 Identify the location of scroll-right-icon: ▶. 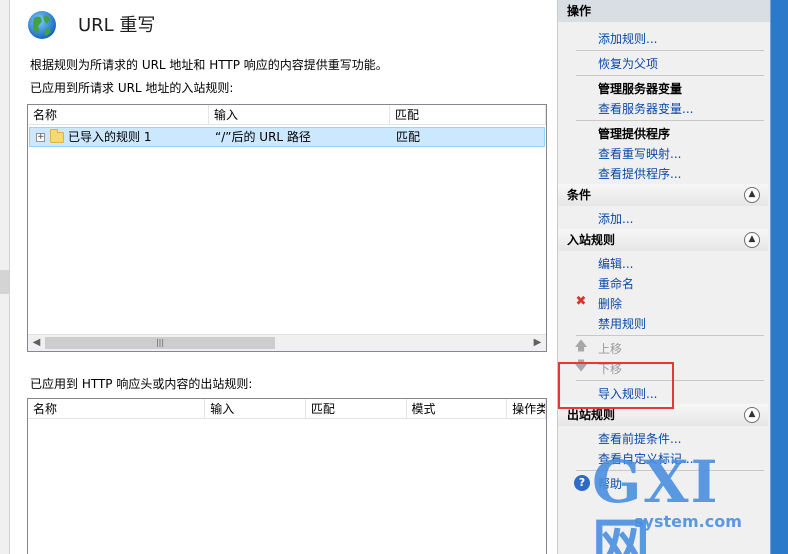
(537, 343).